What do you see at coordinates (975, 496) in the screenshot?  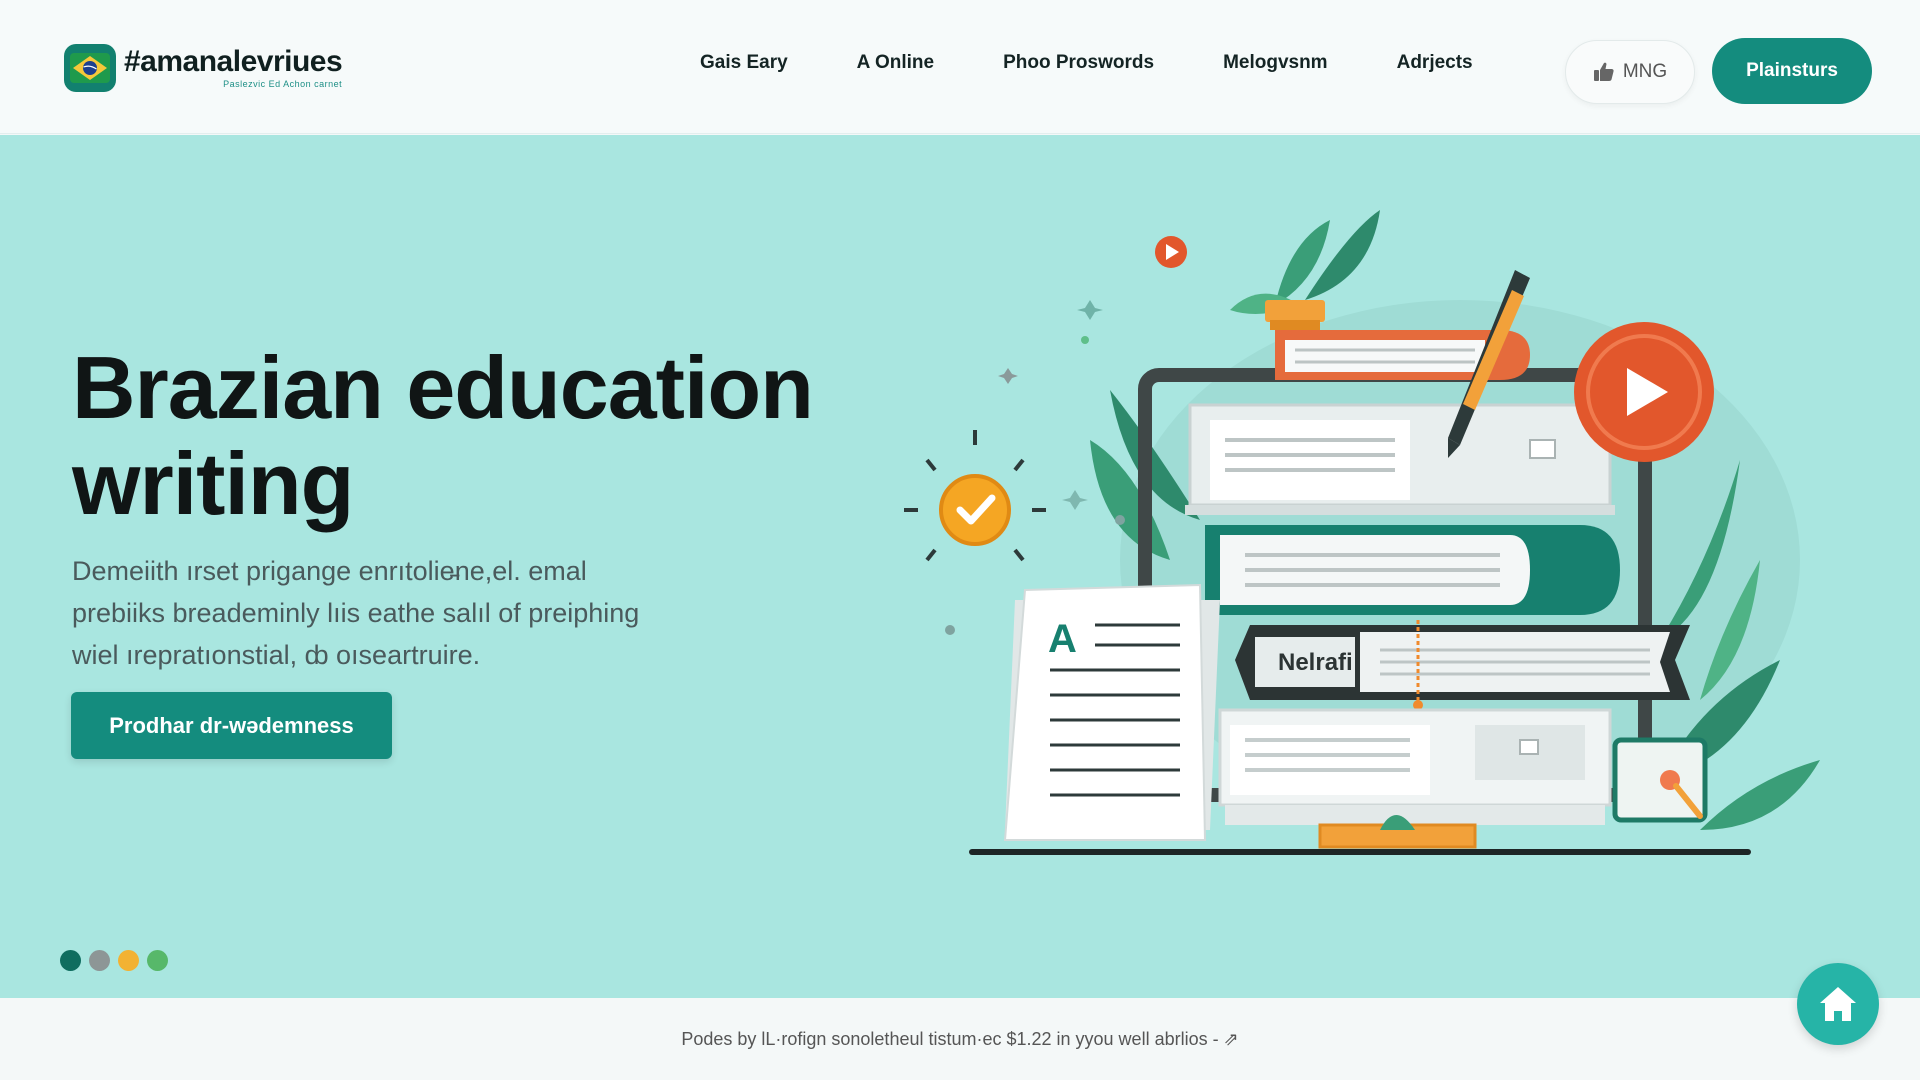 I see `checkmark-icon` at bounding box center [975, 496].